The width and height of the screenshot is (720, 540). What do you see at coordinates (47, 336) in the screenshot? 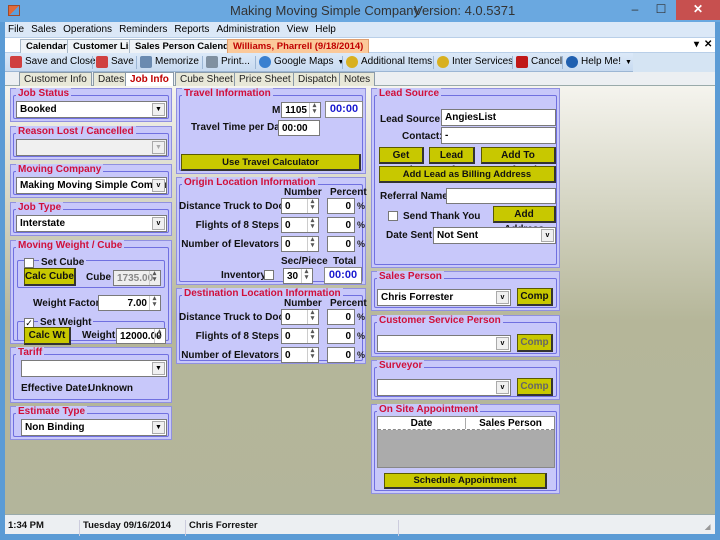
I see `calc-weight-button: Calc Wt` at bounding box center [47, 336].